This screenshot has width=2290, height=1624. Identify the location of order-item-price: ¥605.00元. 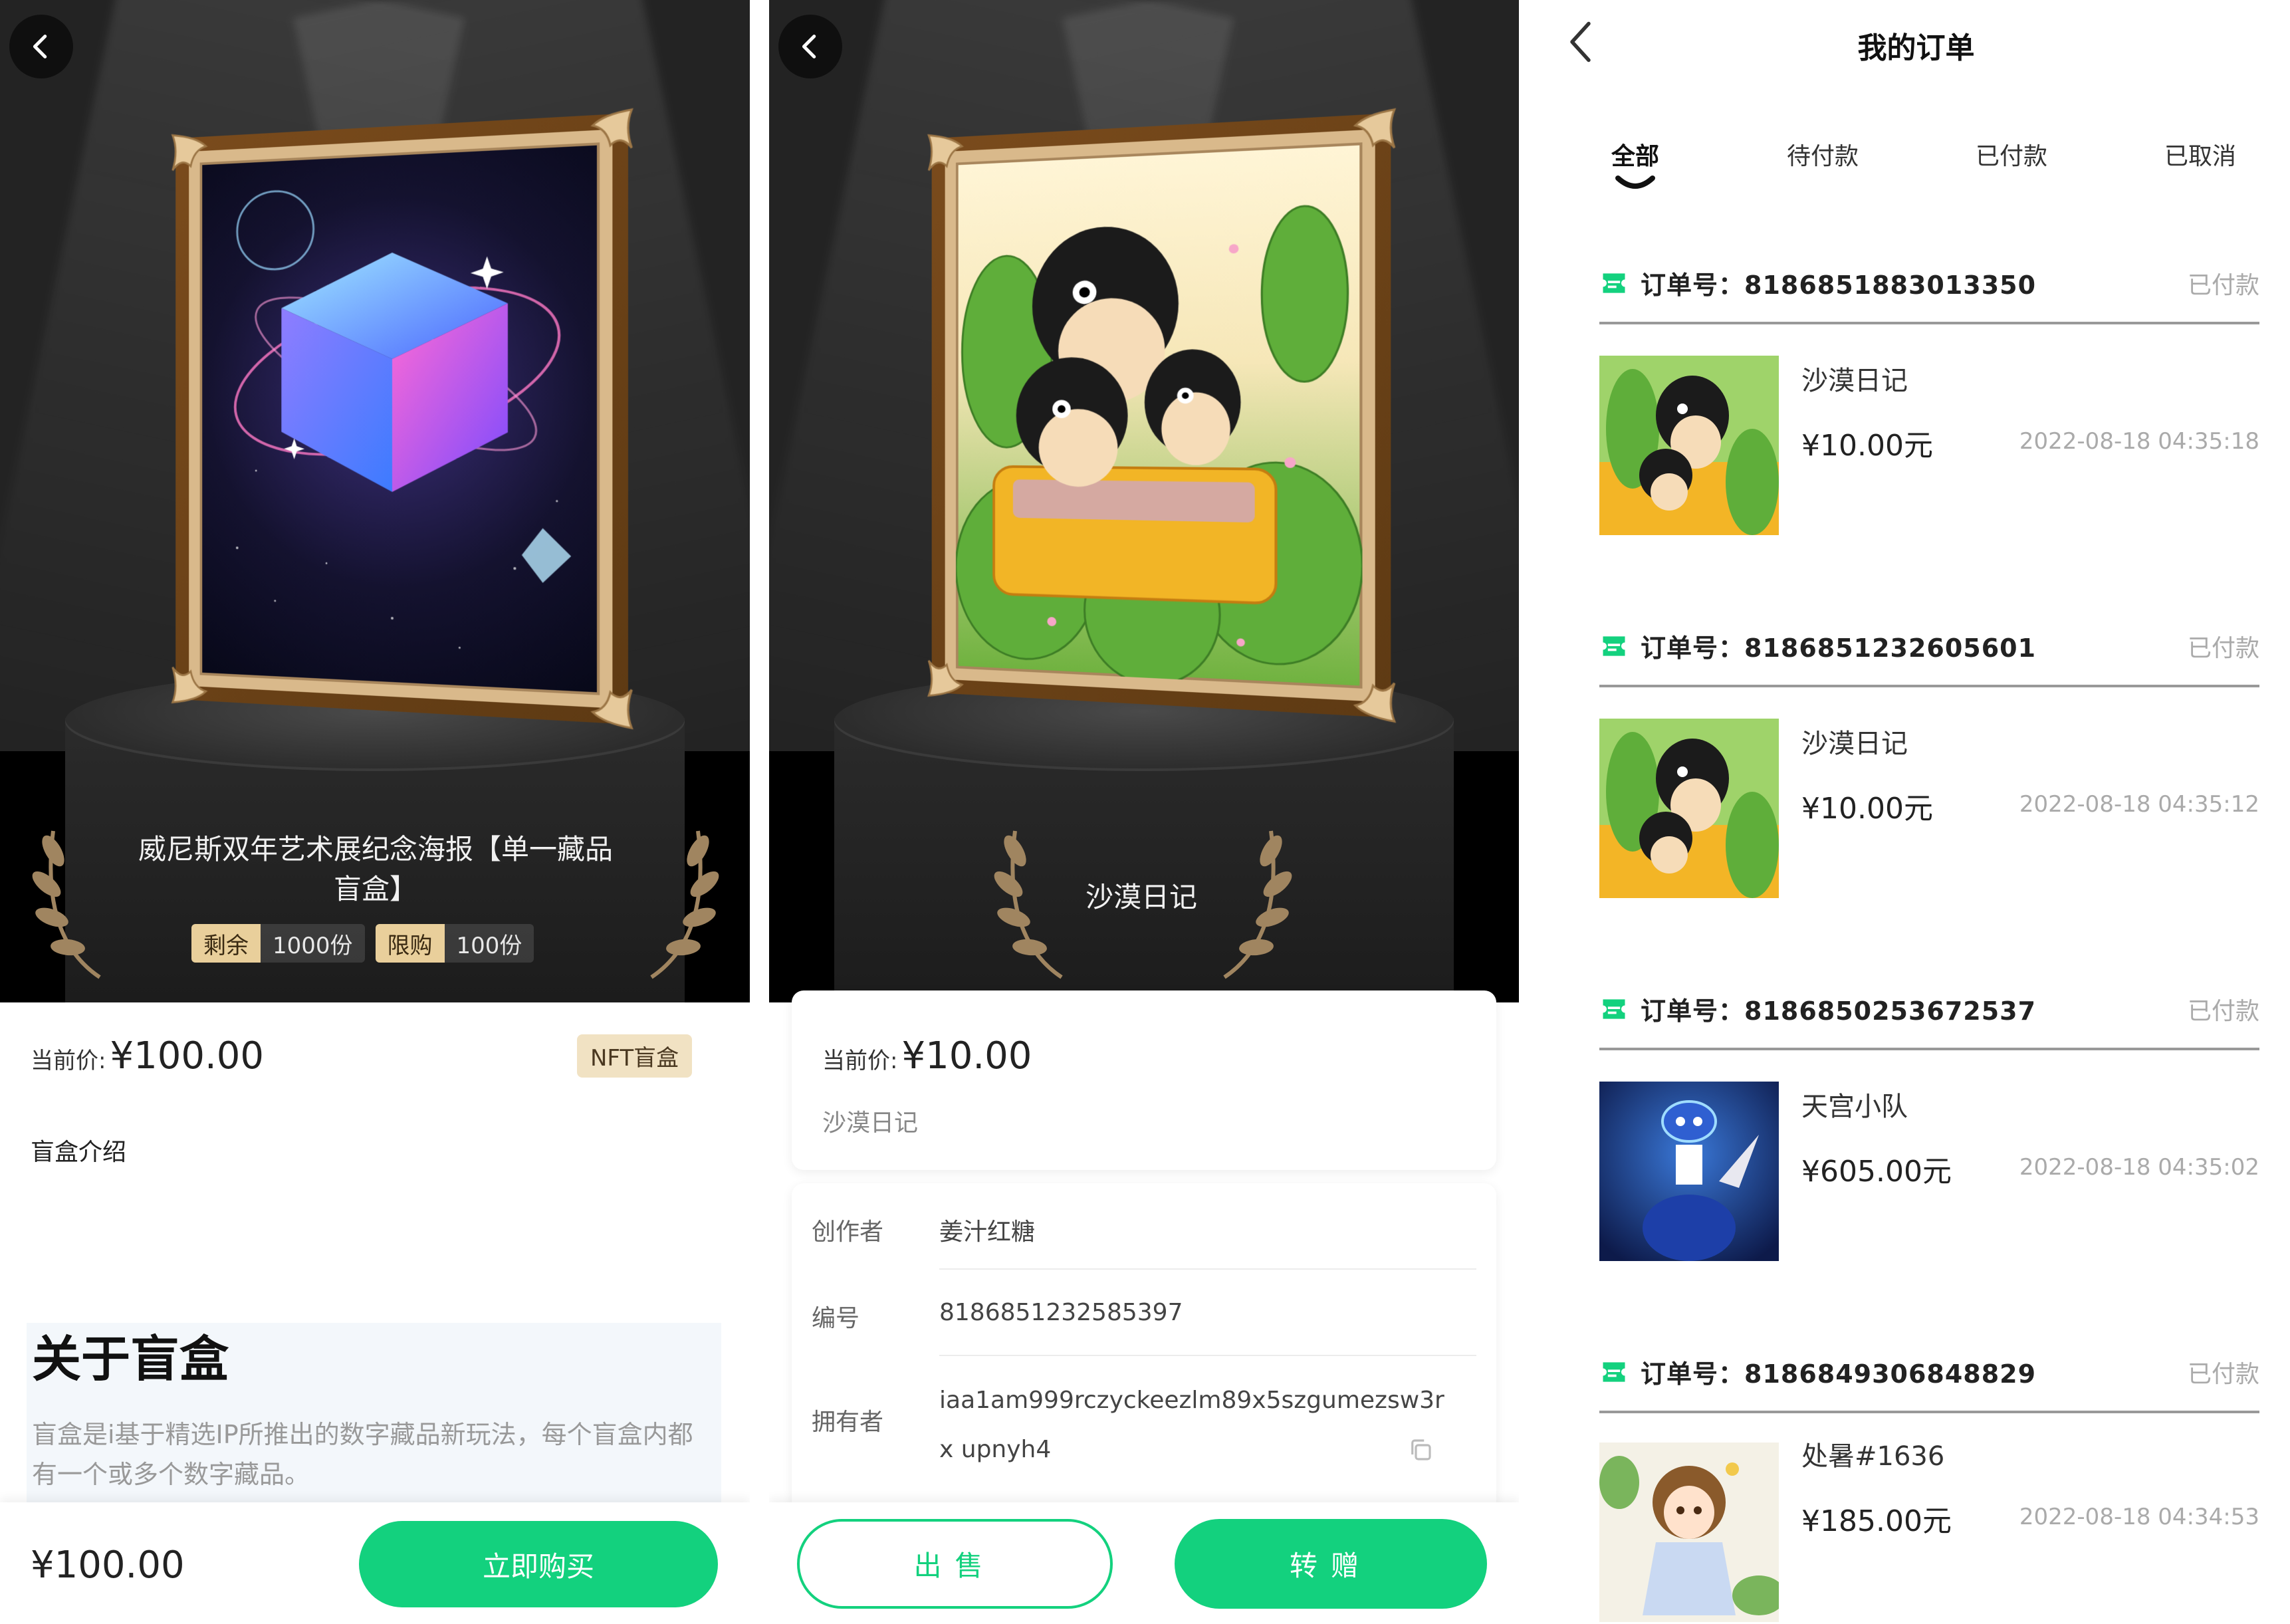
(1876, 1172).